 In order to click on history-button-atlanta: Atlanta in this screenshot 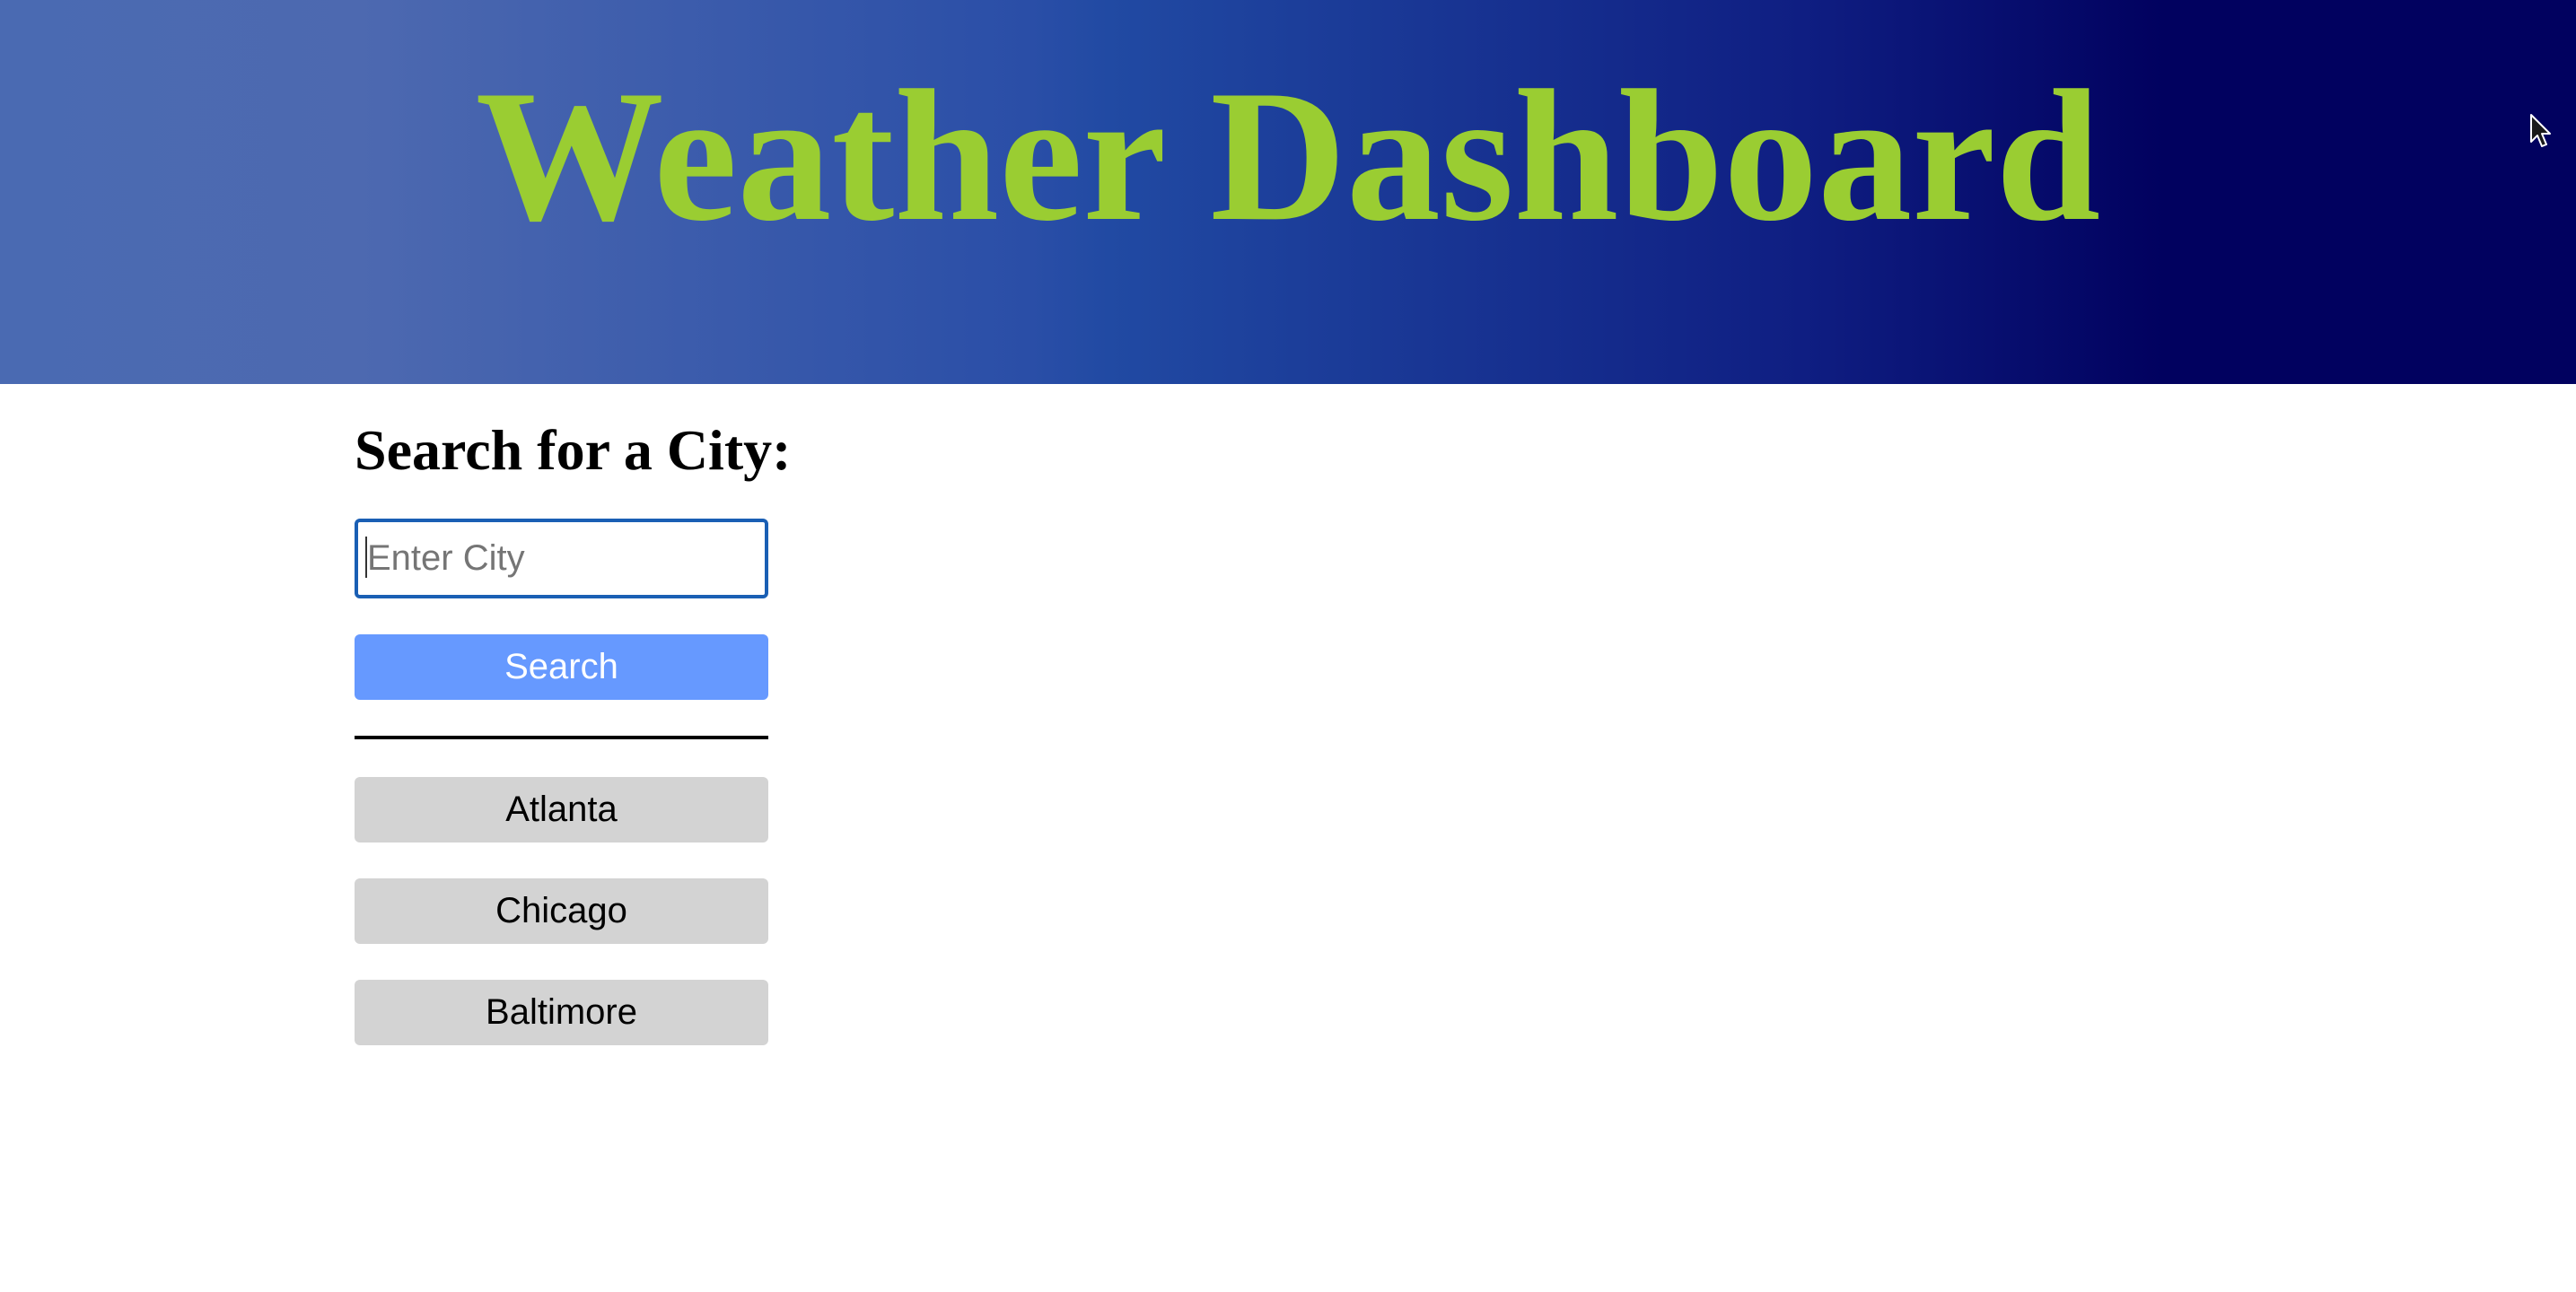, I will do `click(561, 809)`.